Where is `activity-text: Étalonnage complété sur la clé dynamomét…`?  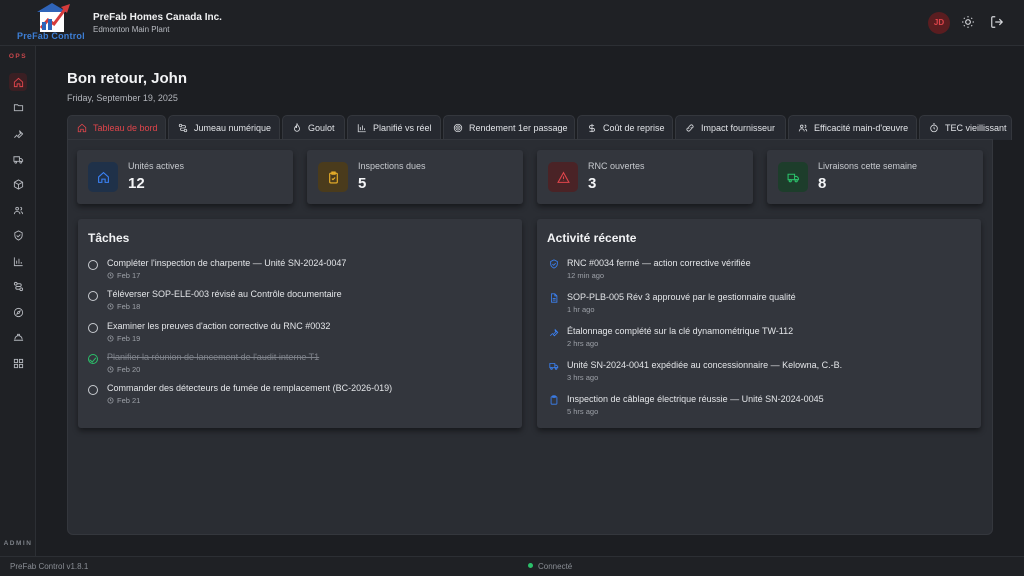 activity-text: Étalonnage complété sur la clé dynamomét… is located at coordinates (680, 331).